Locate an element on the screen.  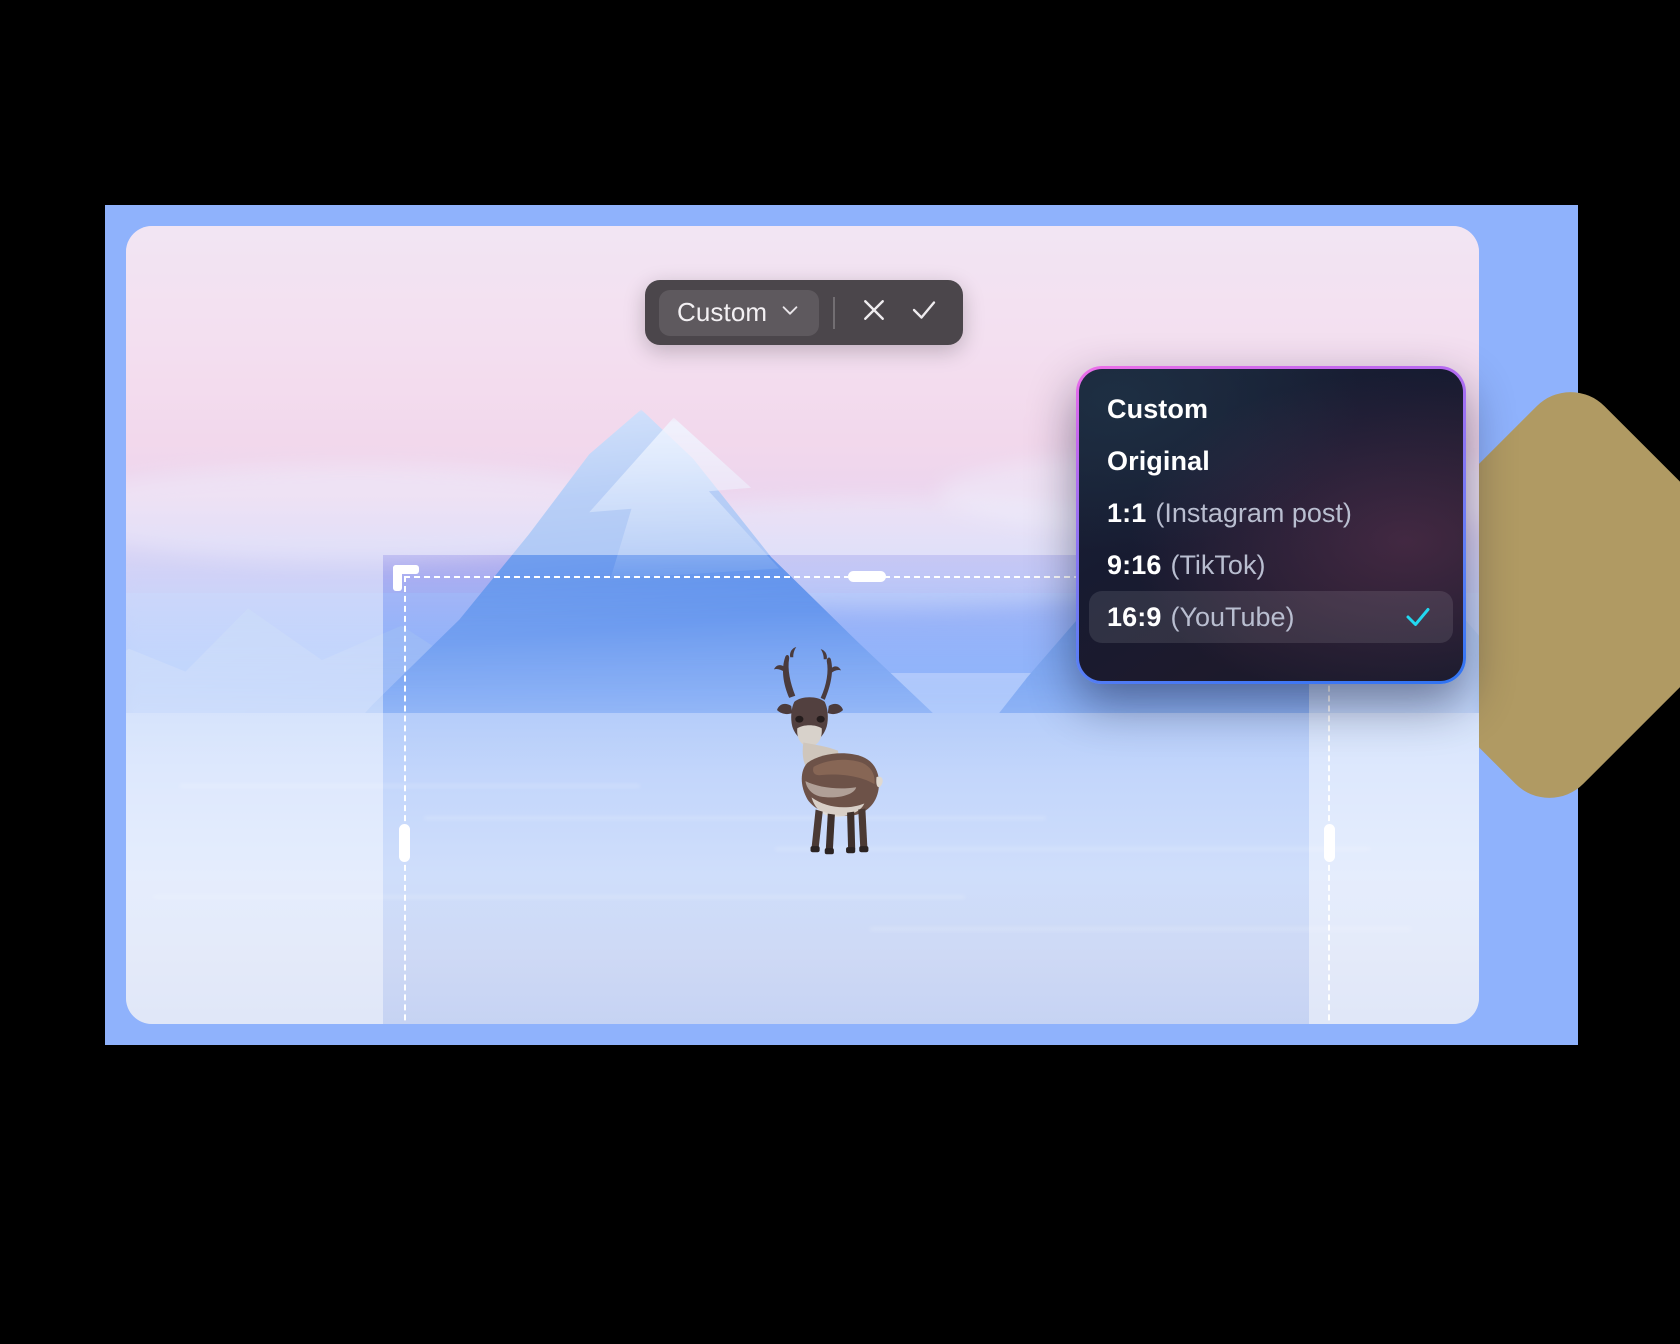
menu-item-label: 16:9 is located at coordinates (1134, 616).